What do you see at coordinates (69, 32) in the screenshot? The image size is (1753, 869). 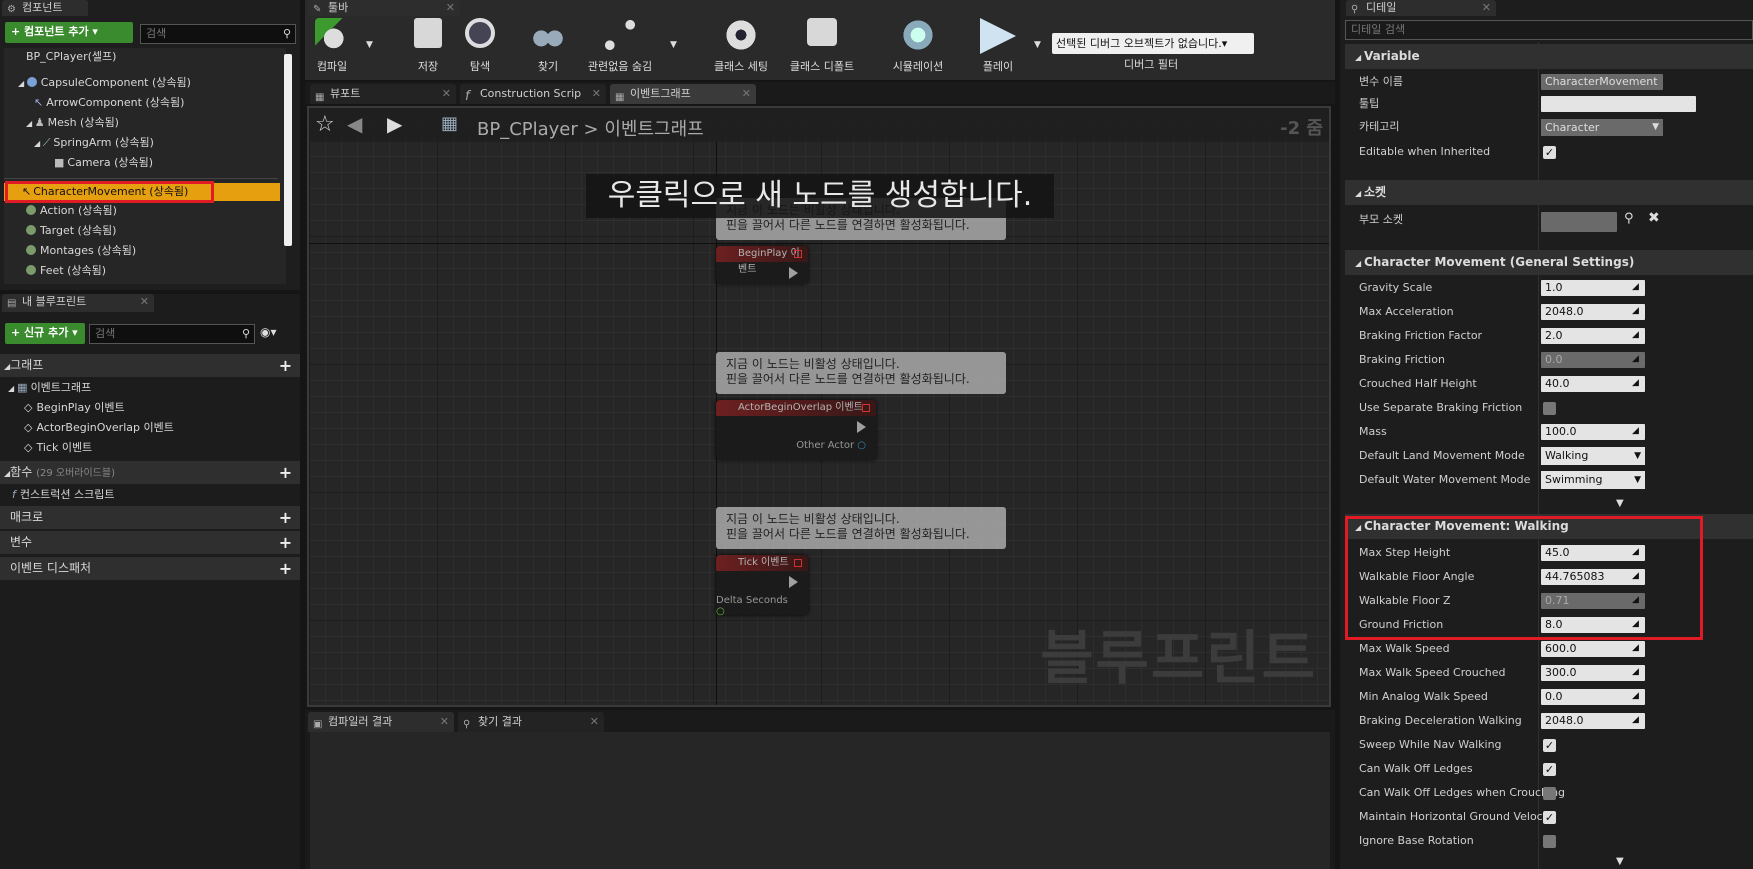 I see `add-component-button: + 컴포넌트 추가 ▾` at bounding box center [69, 32].